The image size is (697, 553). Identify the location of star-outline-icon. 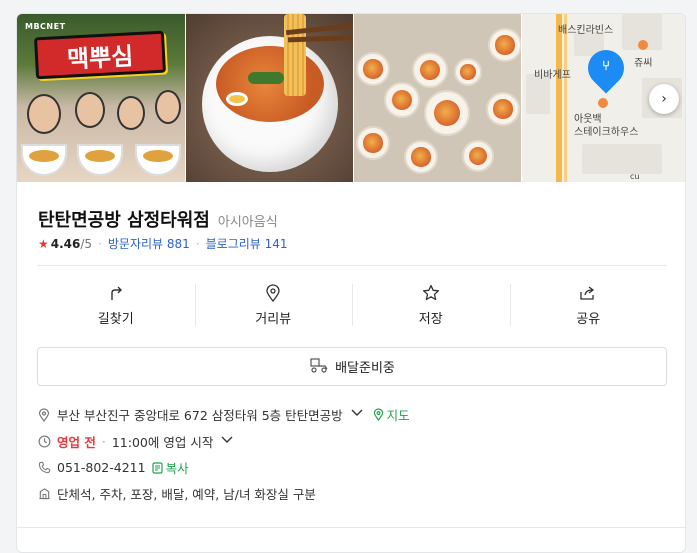
(431, 293).